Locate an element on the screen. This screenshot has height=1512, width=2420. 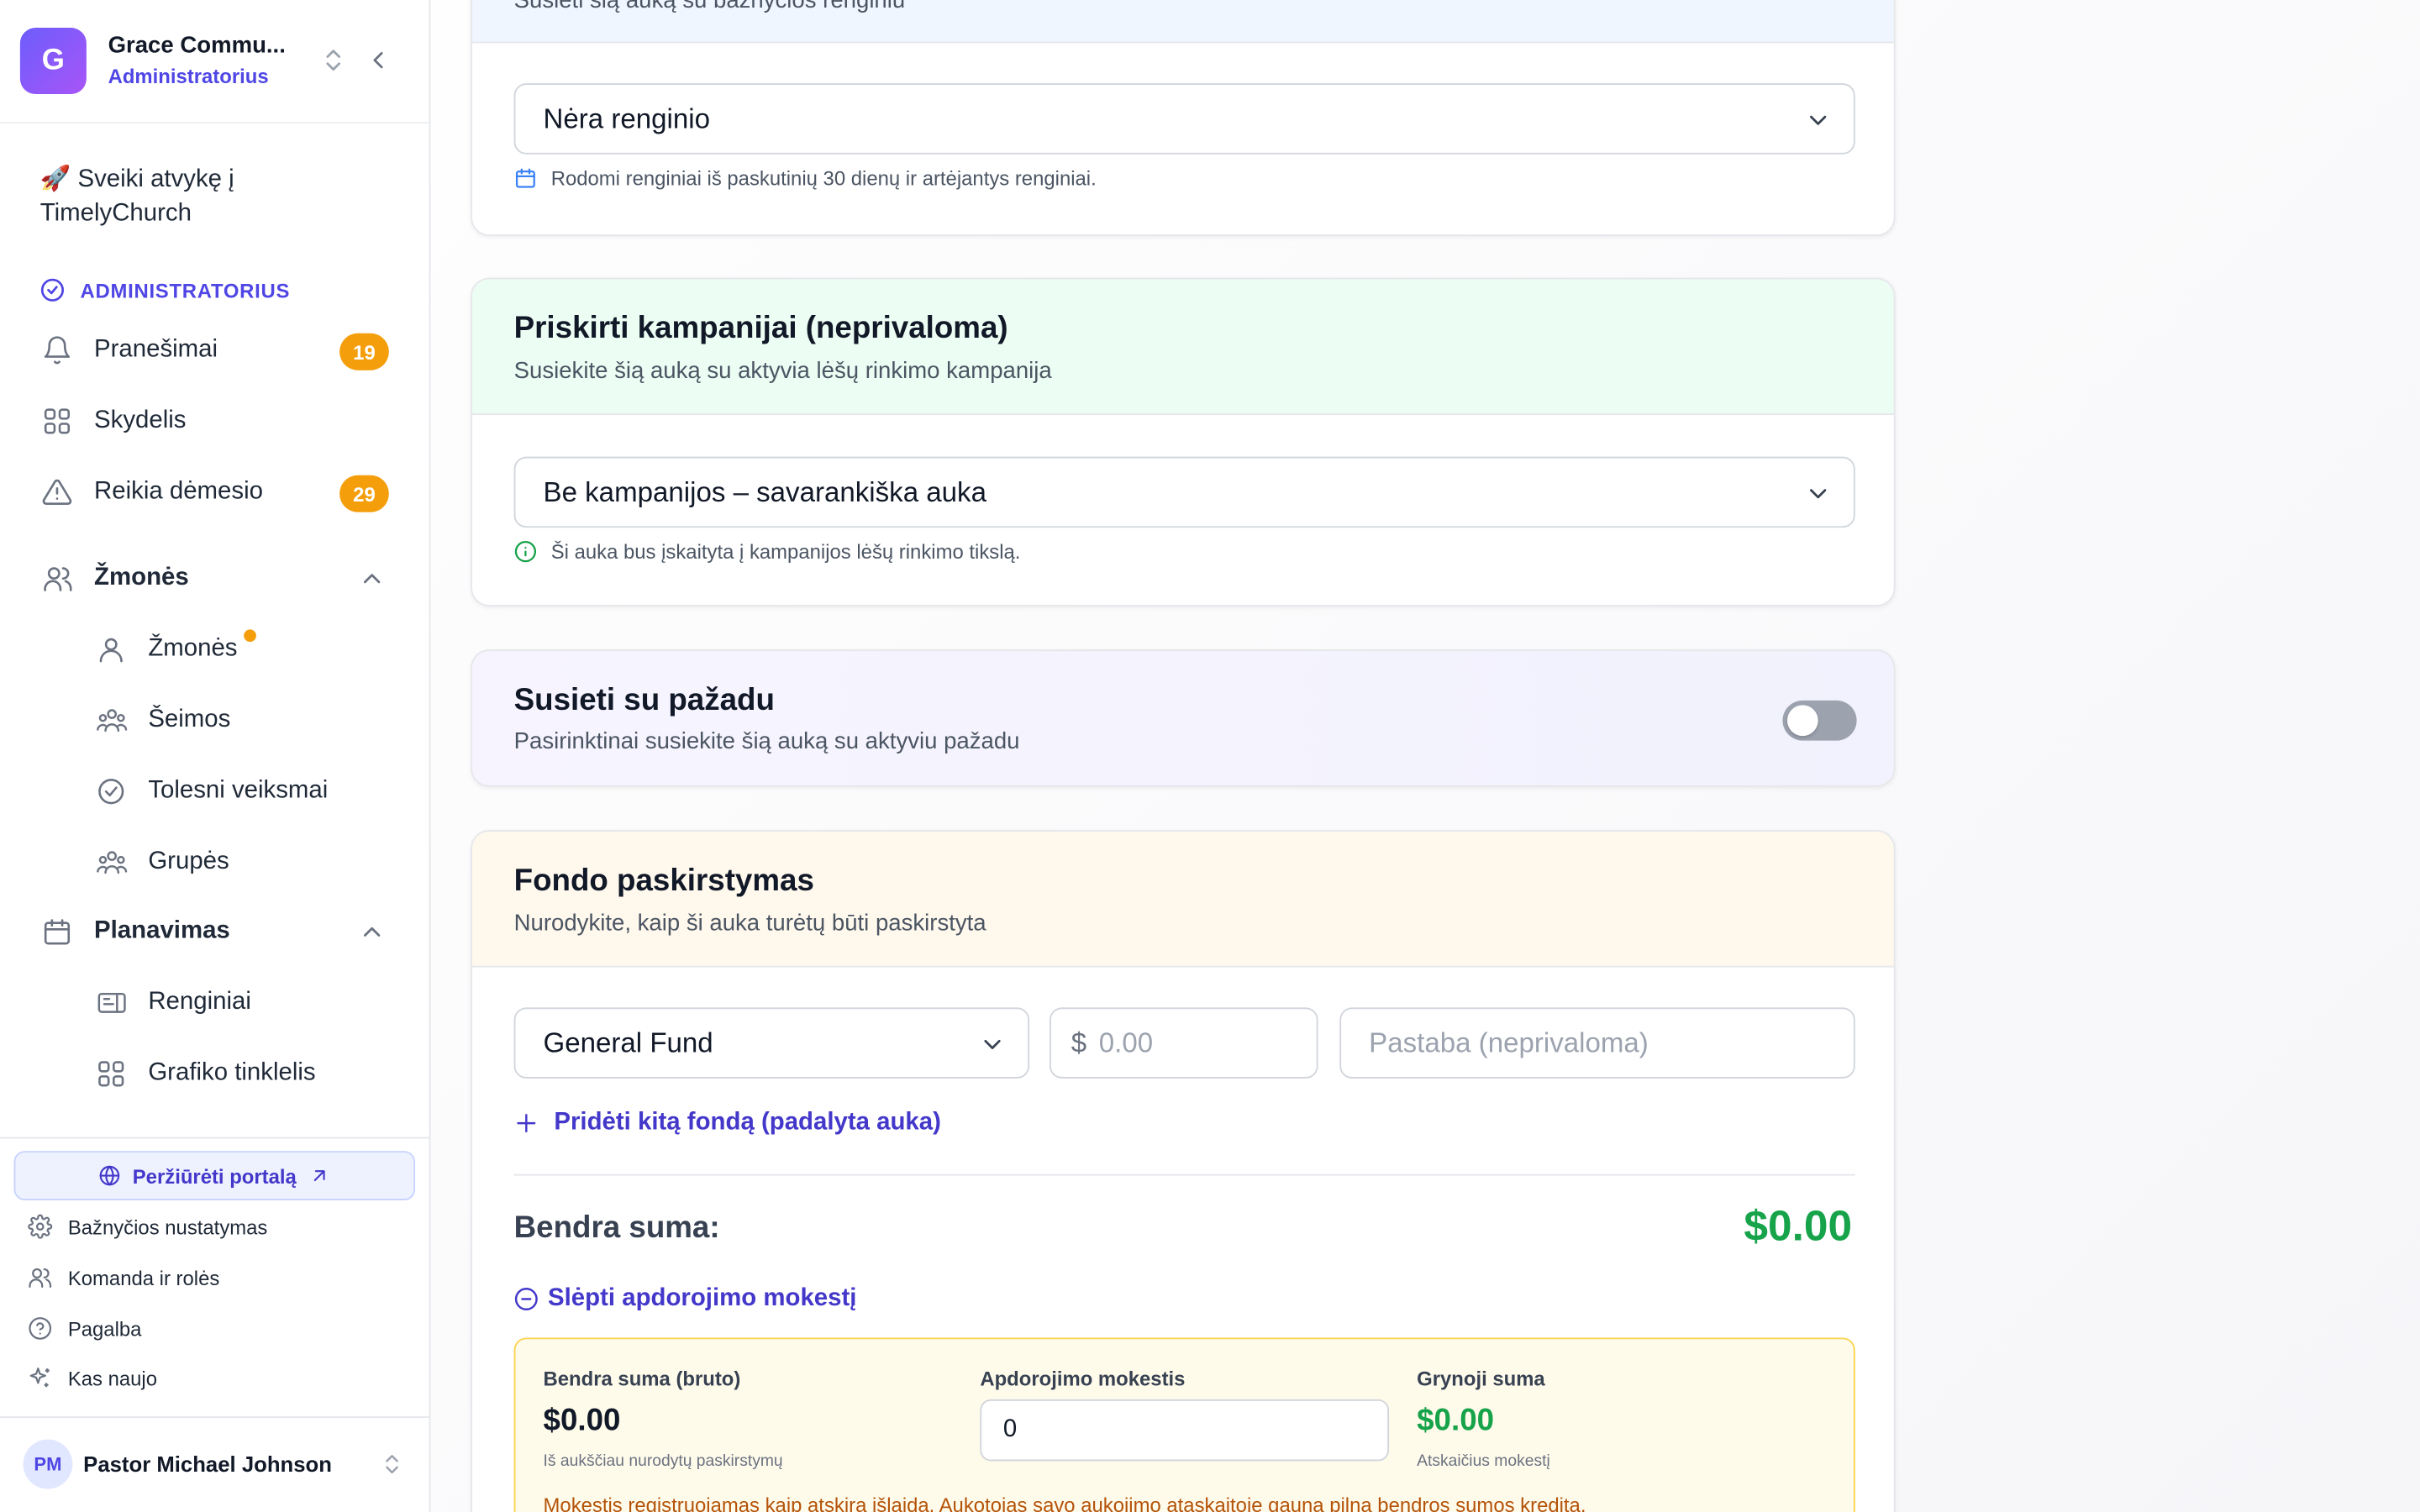
event-select: Nėra renginio is located at coordinates (1184, 119).